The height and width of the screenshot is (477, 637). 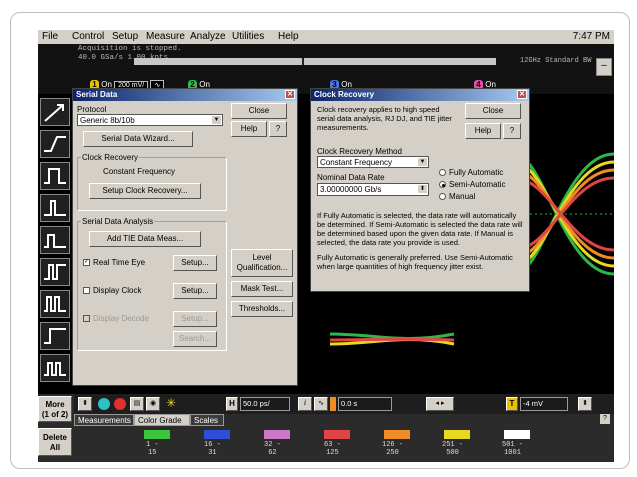 What do you see at coordinates (208, 36) in the screenshot?
I see `menu-analyze: Analyze` at bounding box center [208, 36].